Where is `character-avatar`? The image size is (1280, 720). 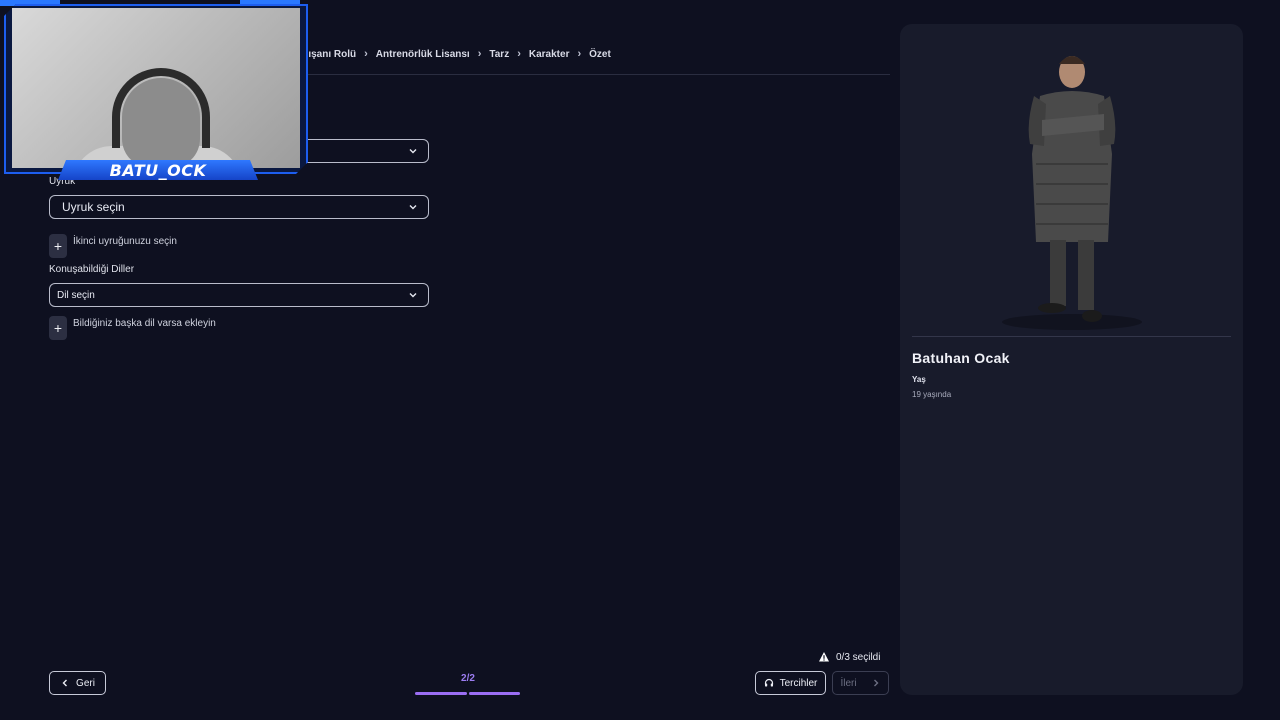 character-avatar is located at coordinates (1071, 185).